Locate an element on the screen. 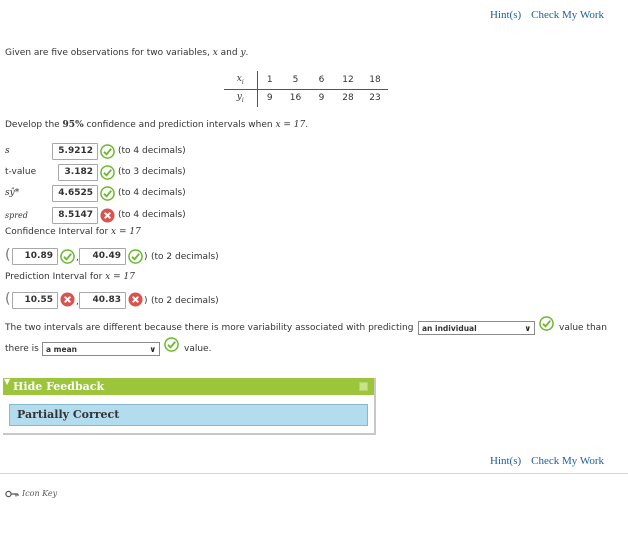  hide-feedback-toggle: ▼ Hide Feedback is located at coordinates (188, 385).